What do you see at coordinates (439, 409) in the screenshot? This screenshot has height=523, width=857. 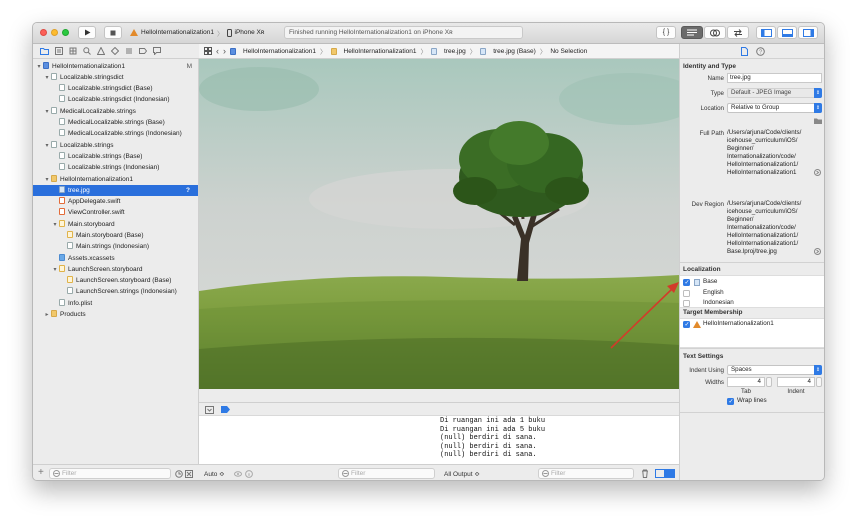 I see `debug-bar` at bounding box center [439, 409].